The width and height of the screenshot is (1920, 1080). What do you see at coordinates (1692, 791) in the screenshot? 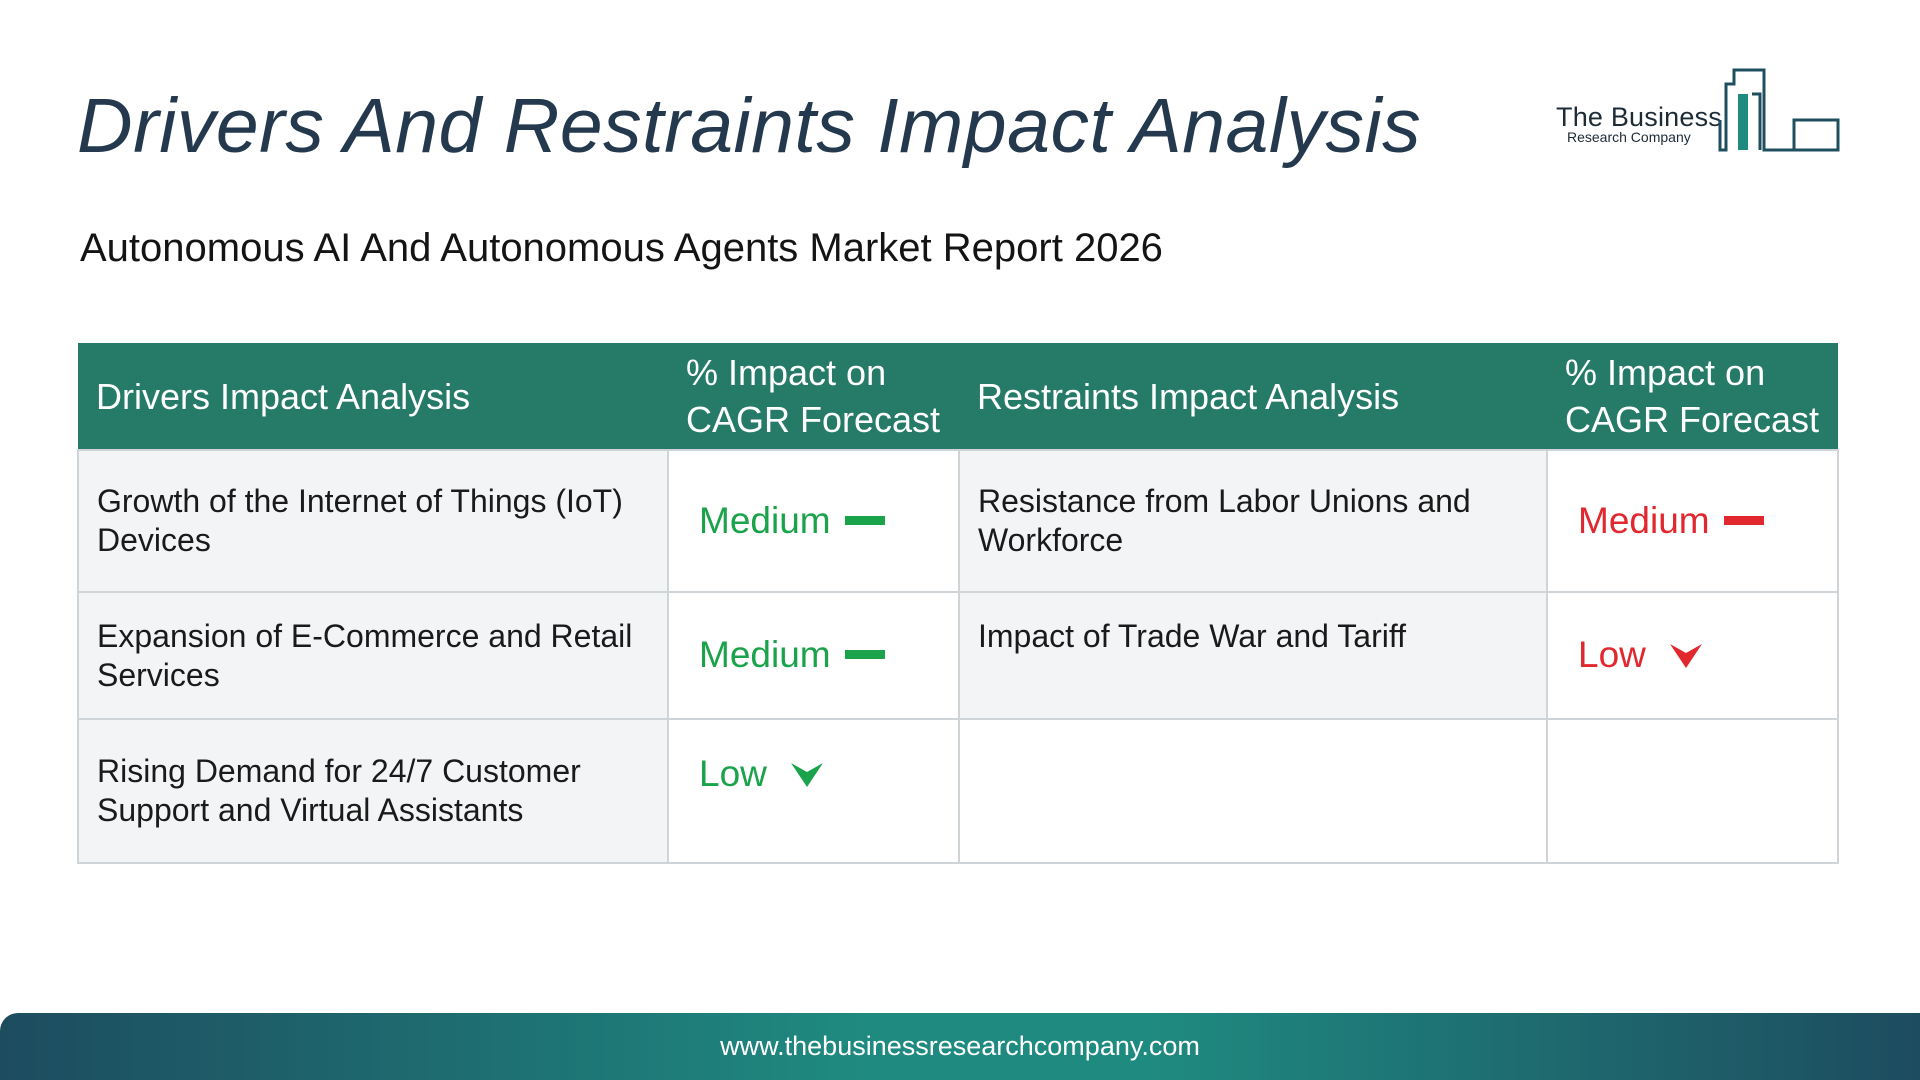
I see `restraint-impact-cell-empty` at bounding box center [1692, 791].